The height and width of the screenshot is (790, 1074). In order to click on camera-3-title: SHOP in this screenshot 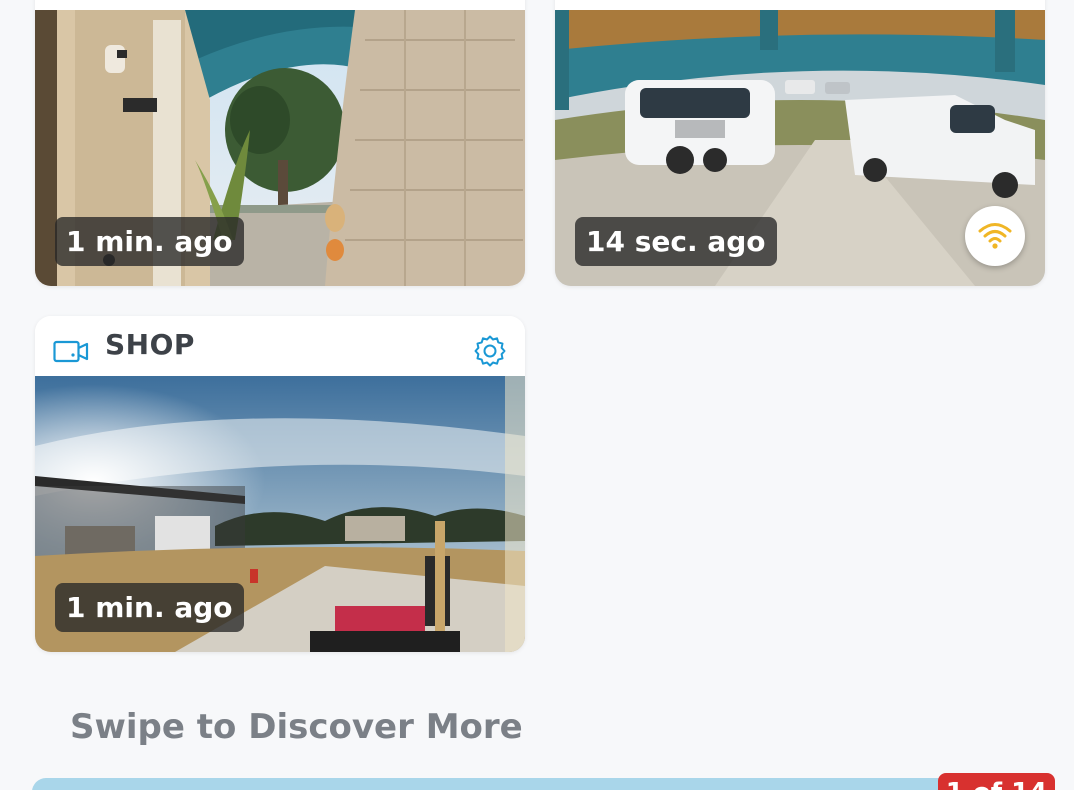, I will do `click(150, 344)`.